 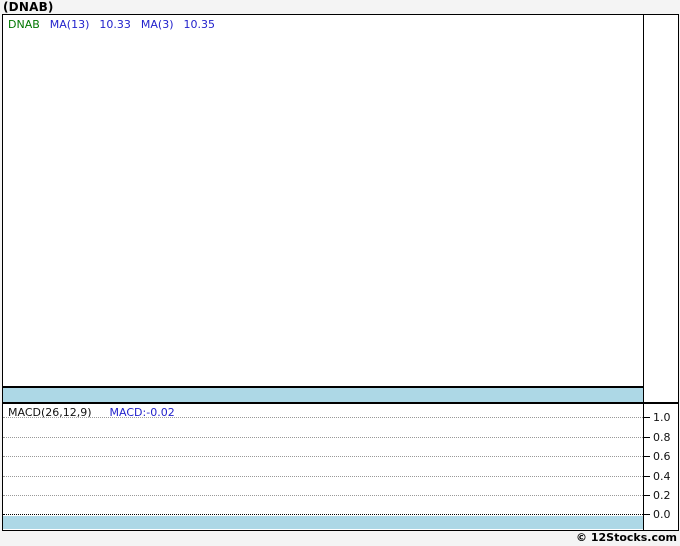 I want to click on axis-label-0-6: 0.6, so click(x=662, y=456).